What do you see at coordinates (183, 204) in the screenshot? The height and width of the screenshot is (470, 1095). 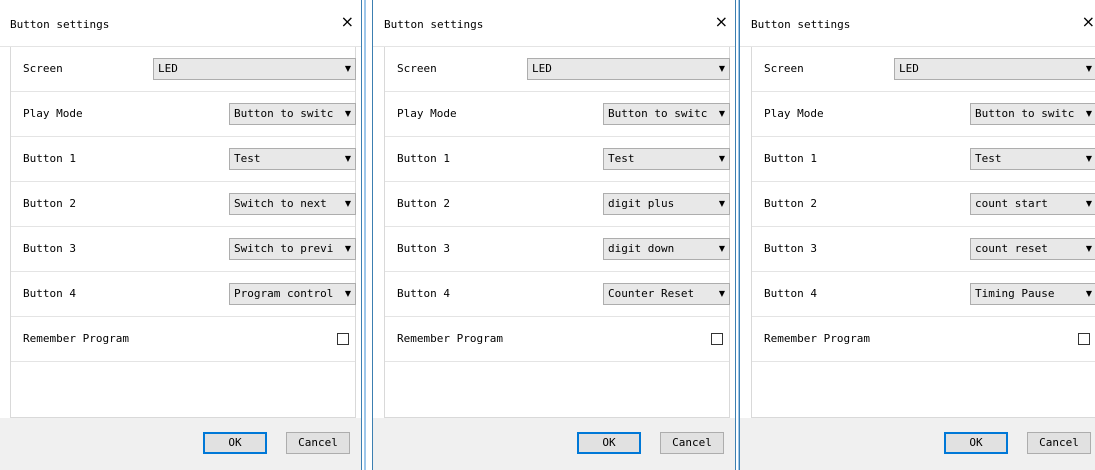 I see `setting-row-button-2: Button 2 Switch to next ▼` at bounding box center [183, 204].